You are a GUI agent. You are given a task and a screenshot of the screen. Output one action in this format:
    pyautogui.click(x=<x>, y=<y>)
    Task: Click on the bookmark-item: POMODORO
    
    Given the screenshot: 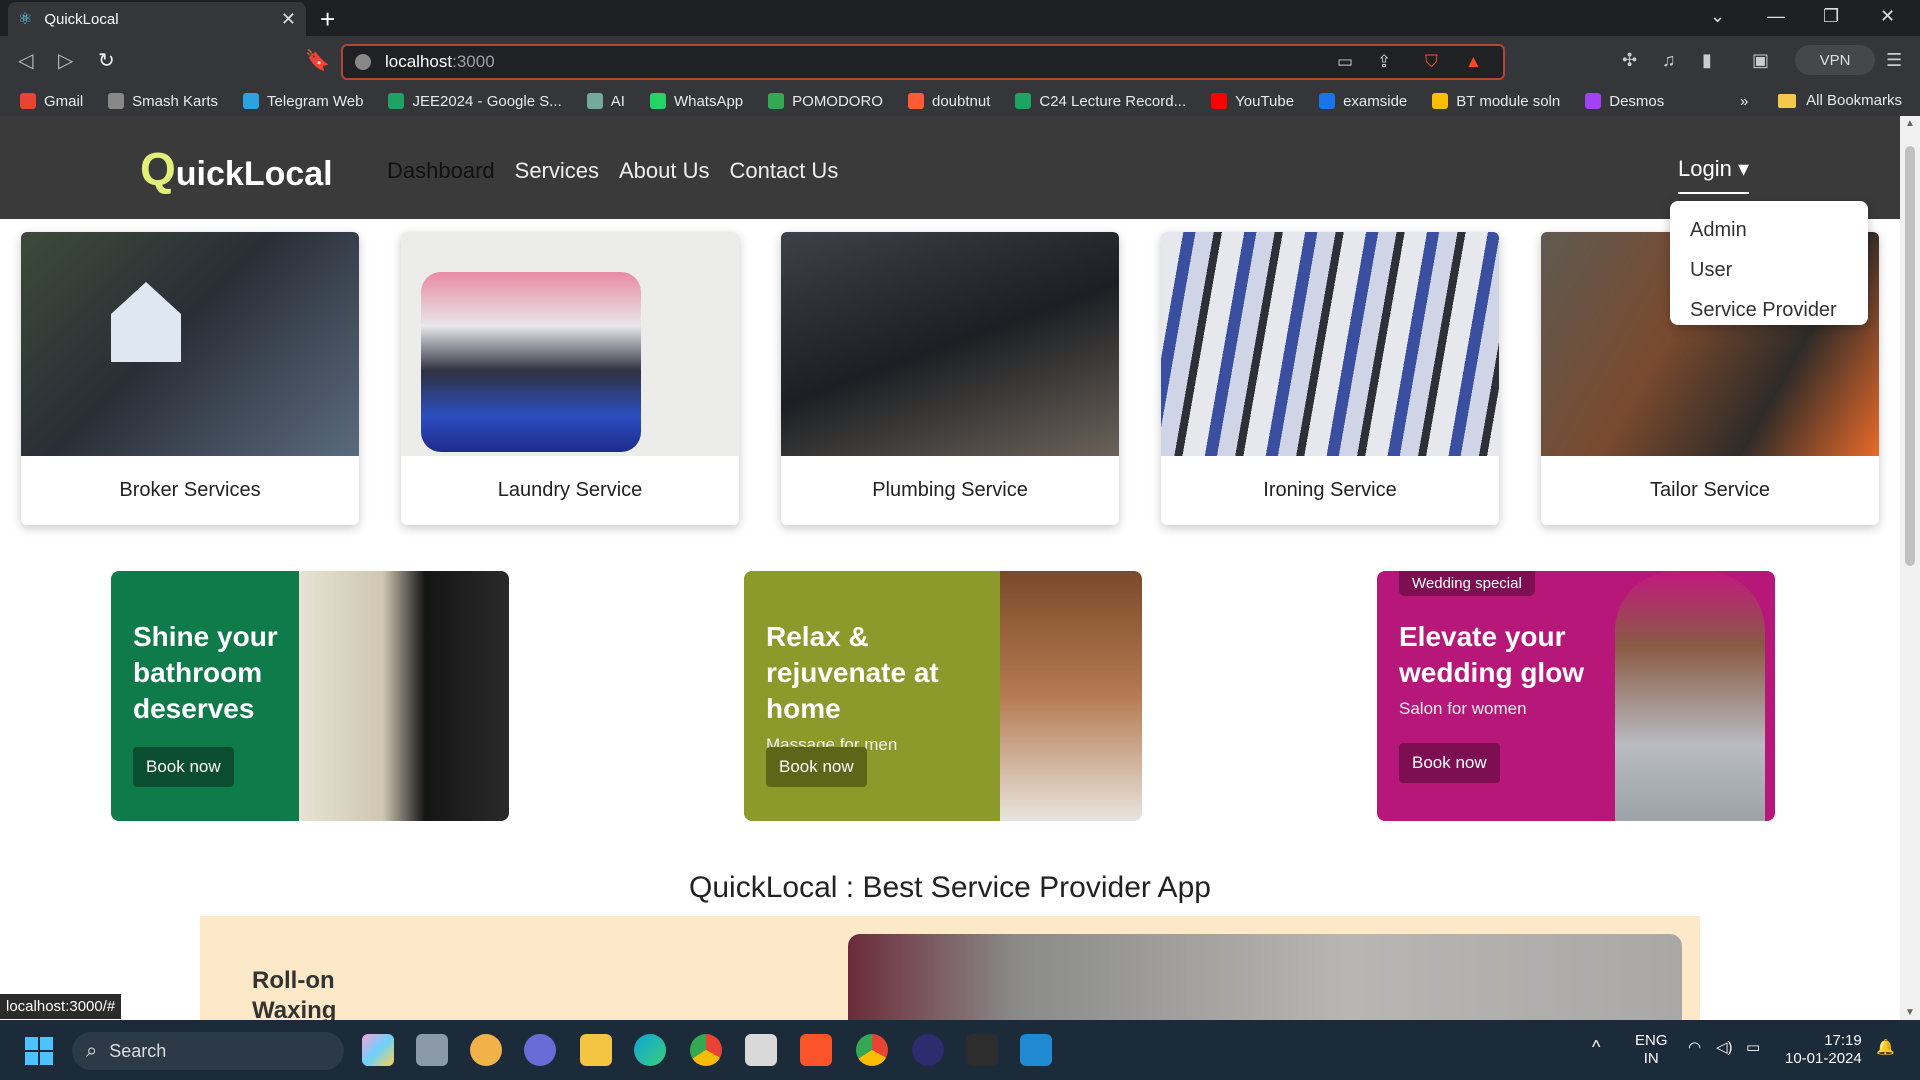 What is the action you would take?
    pyautogui.click(x=825, y=101)
    